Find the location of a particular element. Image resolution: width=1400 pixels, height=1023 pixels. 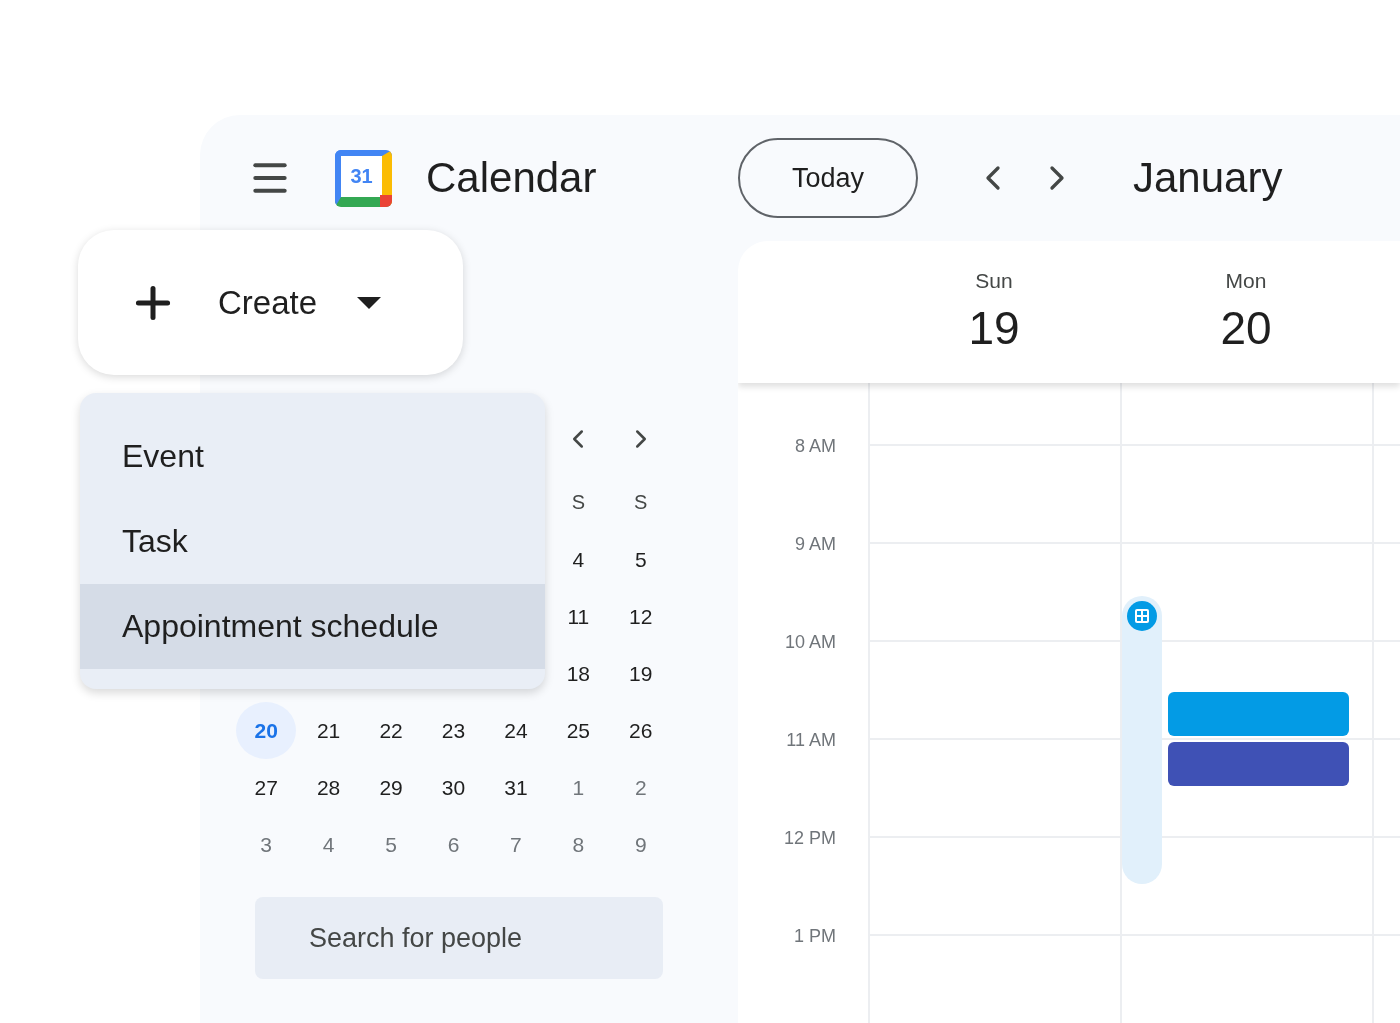

calendar-day: 8 is located at coordinates (578, 844).